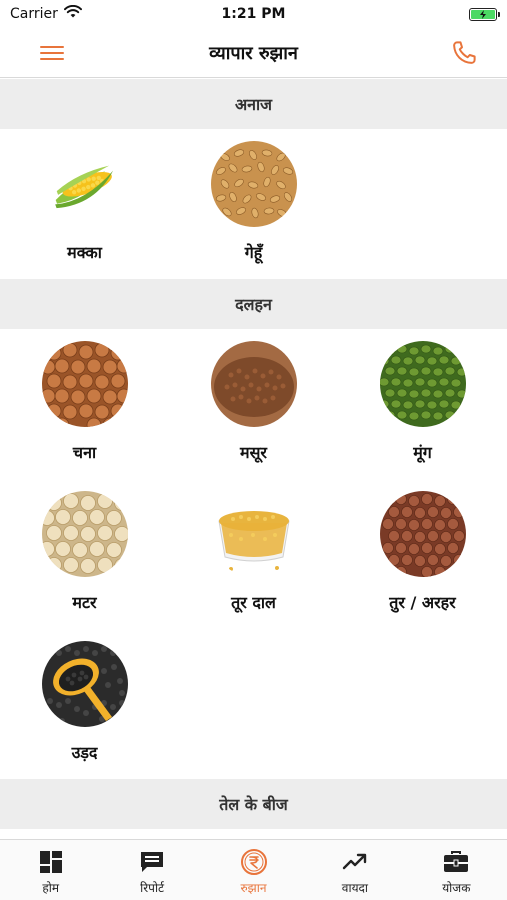 The image size is (507, 900). Describe the element at coordinates (72, 13) in the screenshot. I see `wifi-icon` at that location.